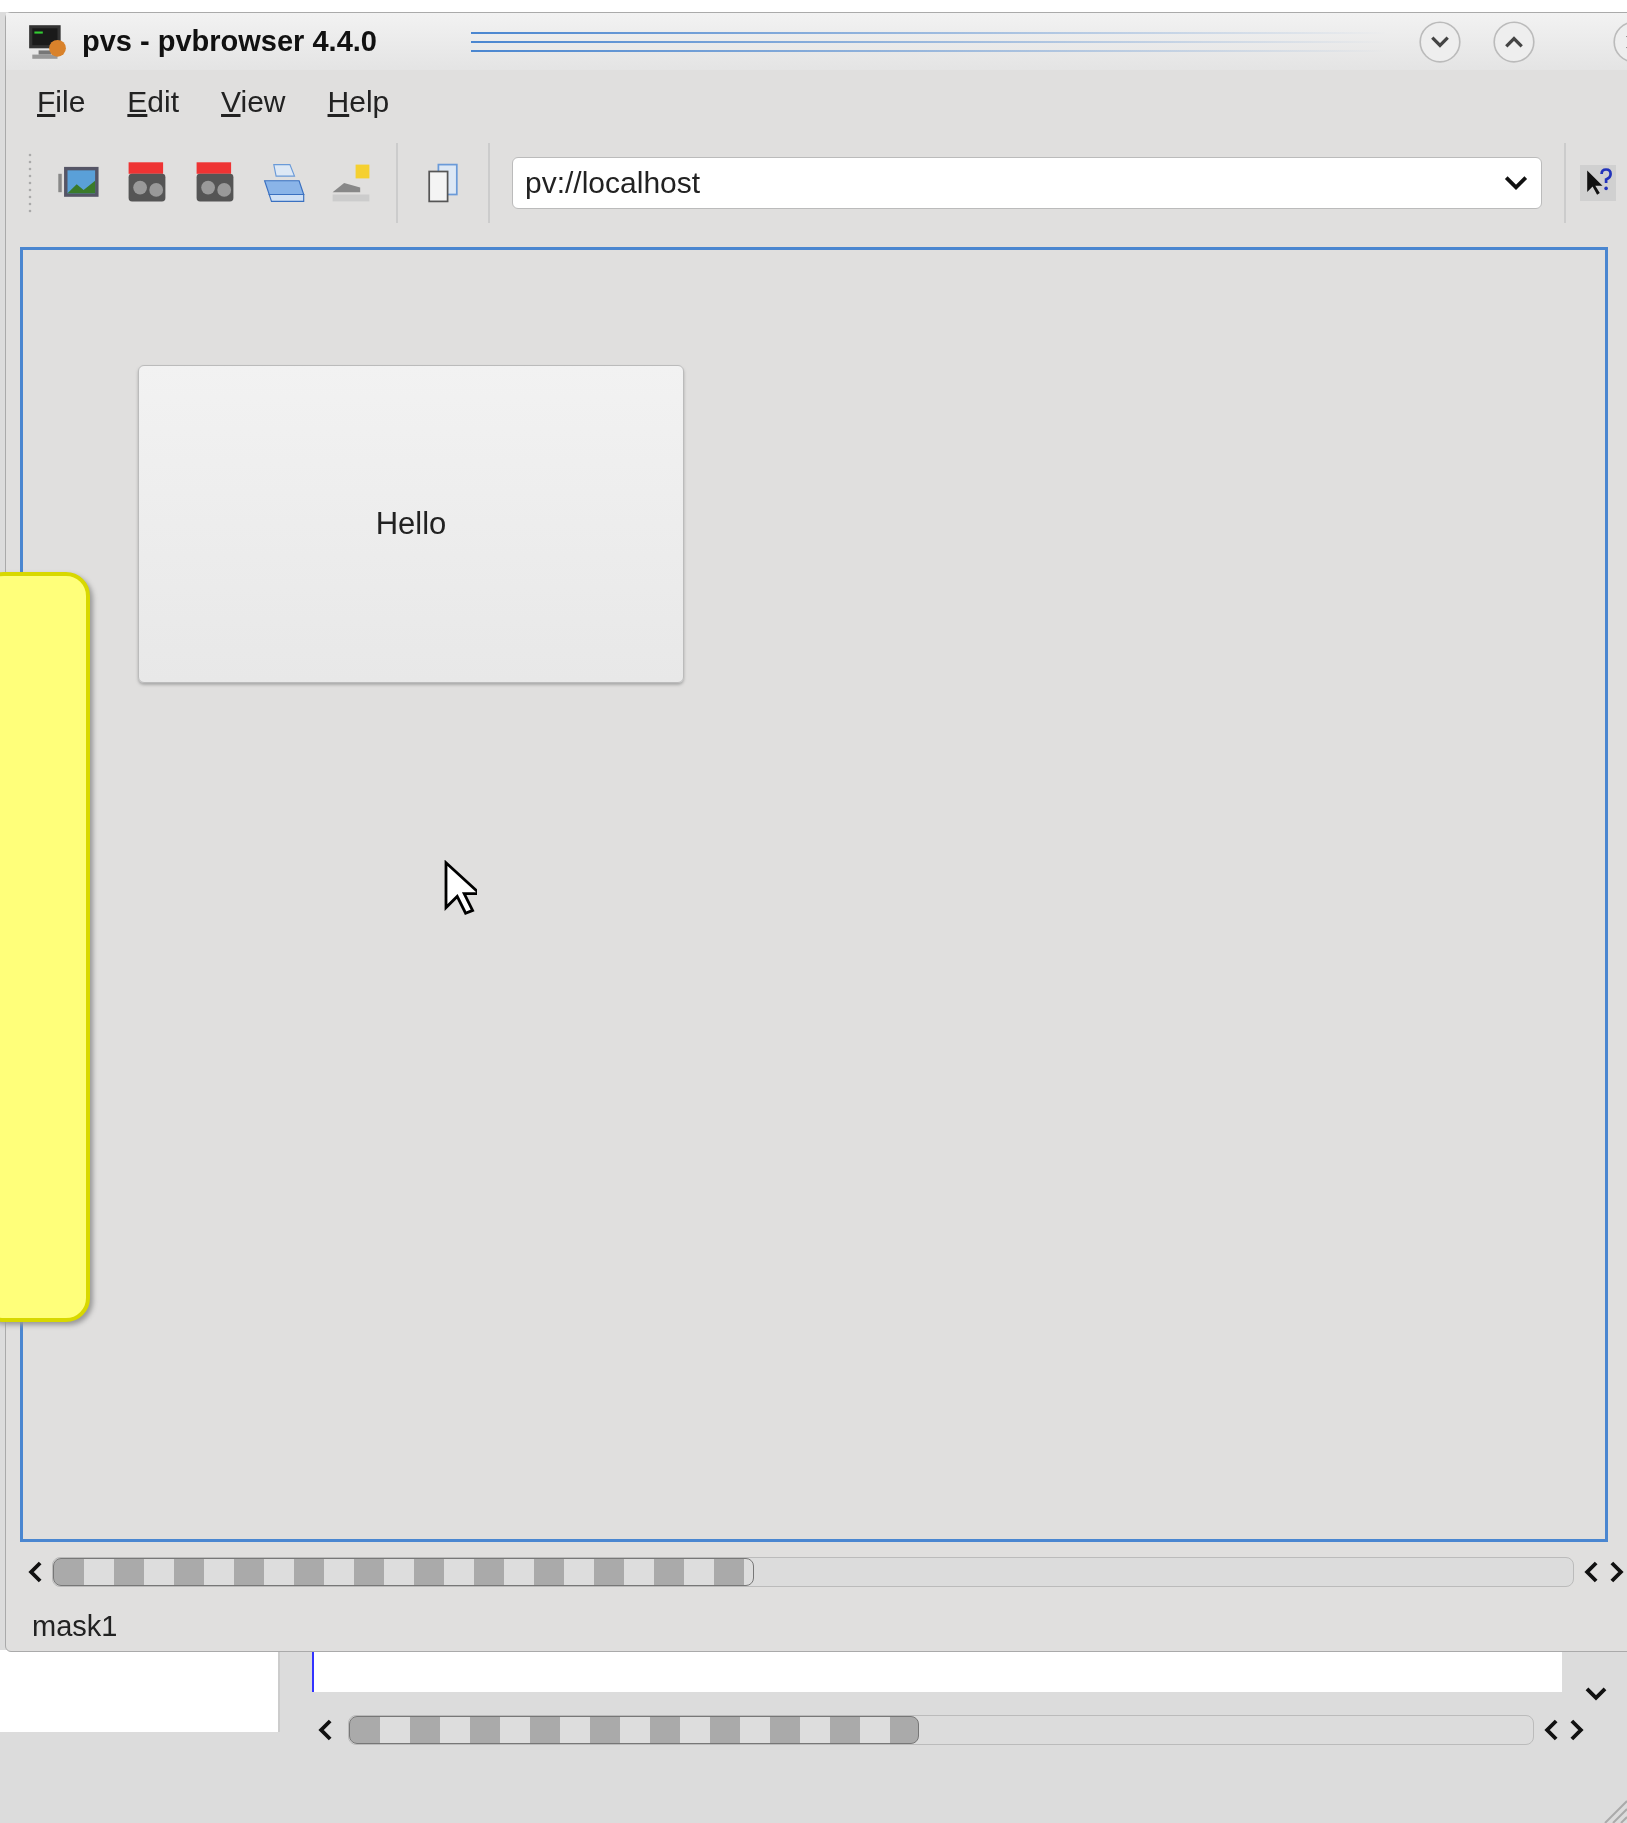 The image size is (1627, 1823). What do you see at coordinates (229, 42) in the screenshot?
I see `window-title: pvs - pvbrowser 4.4.0` at bounding box center [229, 42].